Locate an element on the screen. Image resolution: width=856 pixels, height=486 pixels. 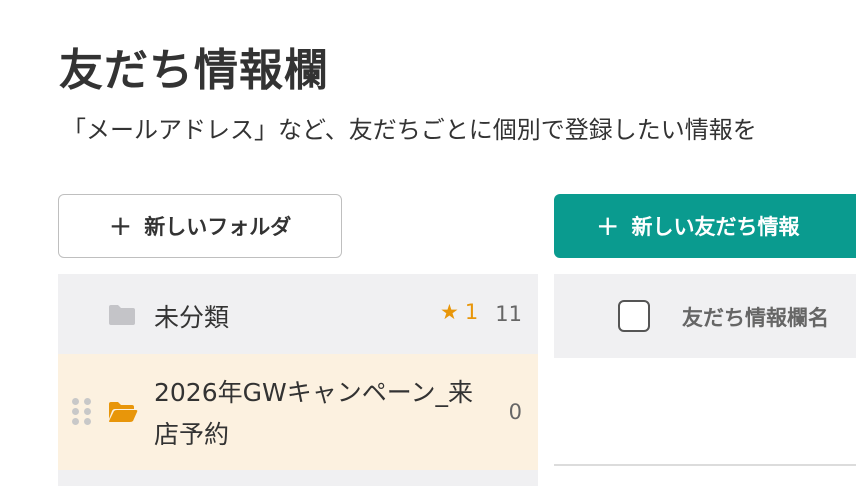
star-icon: ★ is located at coordinates (449, 312).